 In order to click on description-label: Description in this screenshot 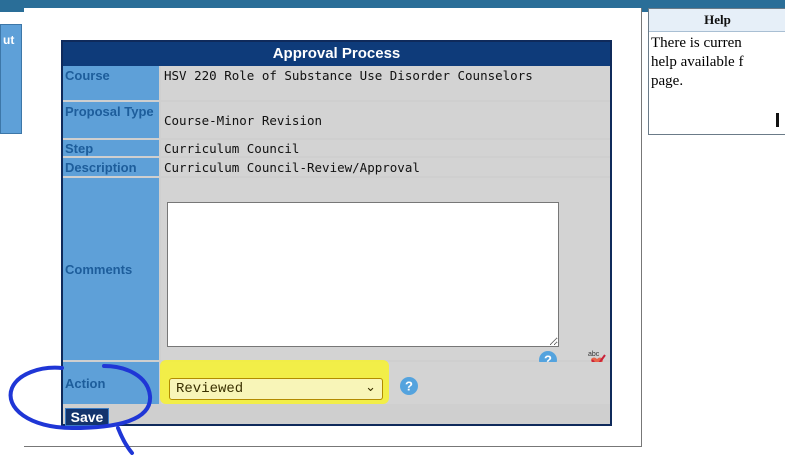, I will do `click(112, 168)`.